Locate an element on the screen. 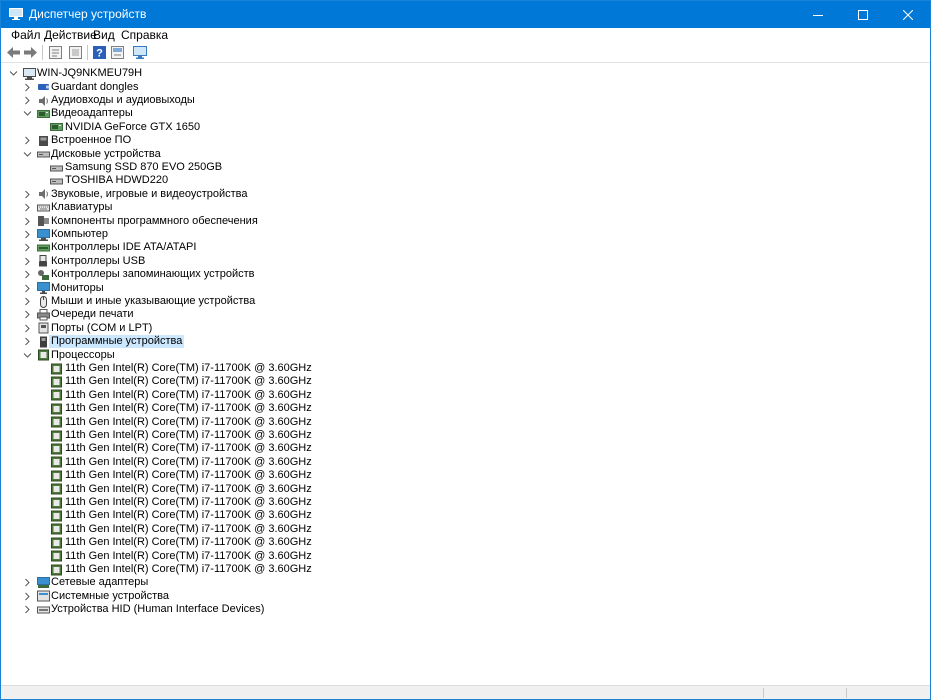 This screenshot has height=700, width=931. minimize-icon is located at coordinates (817, 15).